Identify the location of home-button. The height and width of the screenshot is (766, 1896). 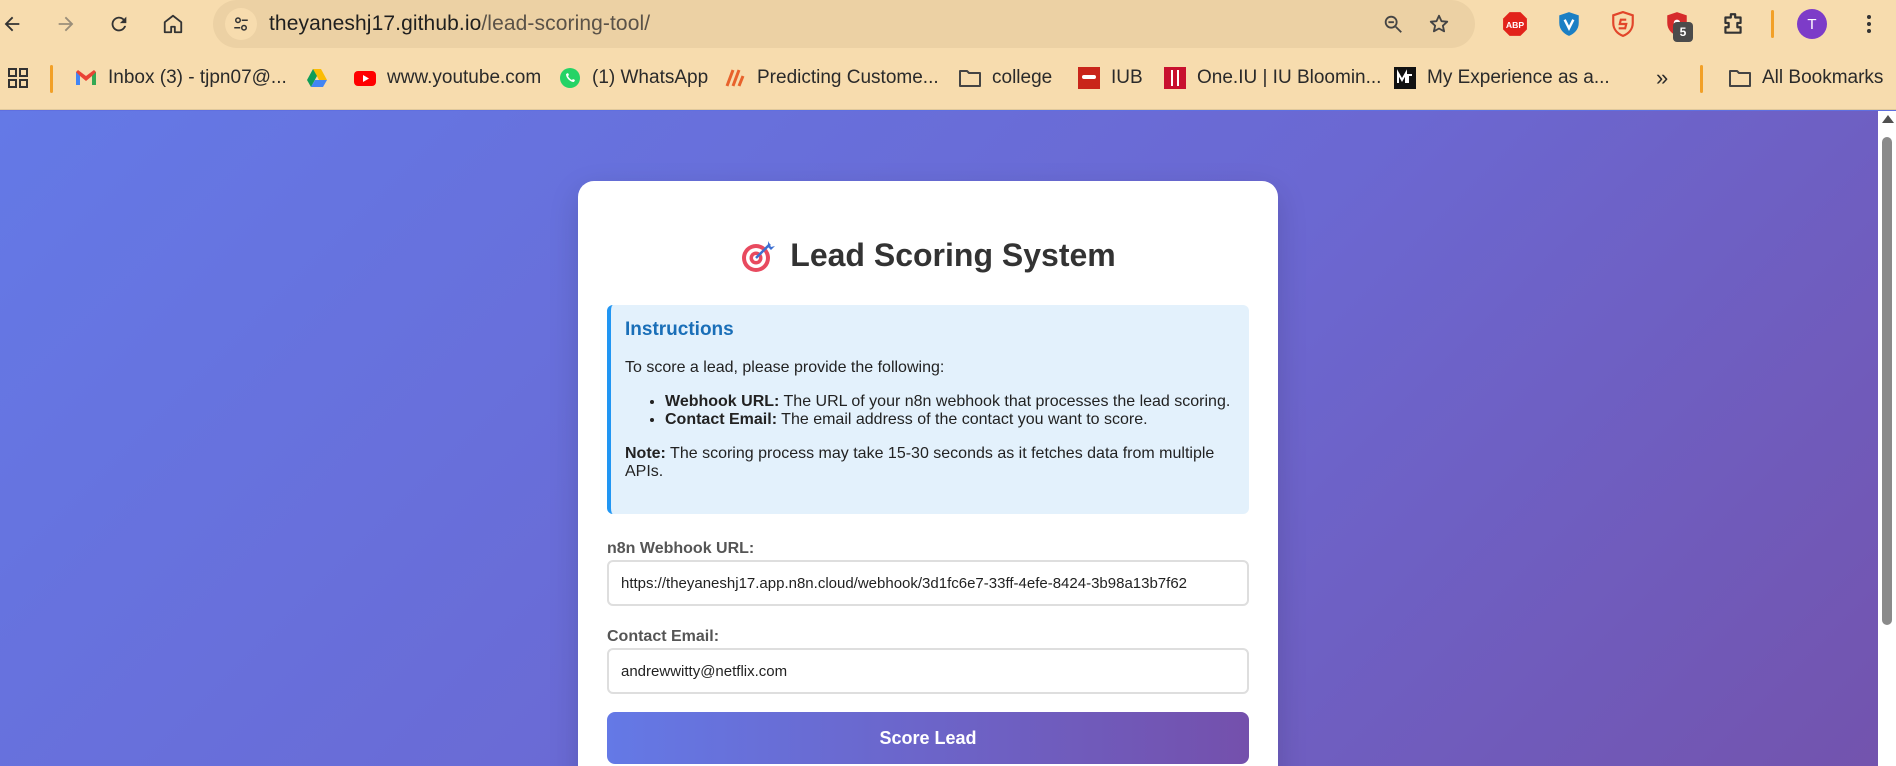
(173, 24).